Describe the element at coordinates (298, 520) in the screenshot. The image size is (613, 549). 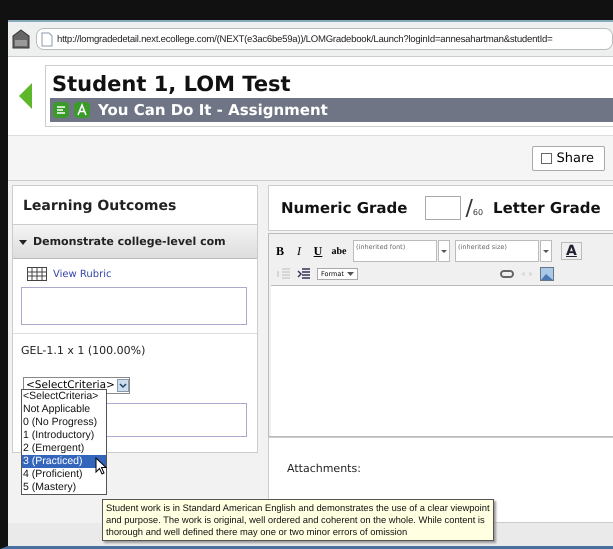
I see `criteria-tooltip: Student work is in Standard American English and demonstrates the use of a clear viewpoint and purpose. The work is original, well ordered and coherent on the whole. While content is thorough and well defined there may one or two minor errors of omission` at that location.